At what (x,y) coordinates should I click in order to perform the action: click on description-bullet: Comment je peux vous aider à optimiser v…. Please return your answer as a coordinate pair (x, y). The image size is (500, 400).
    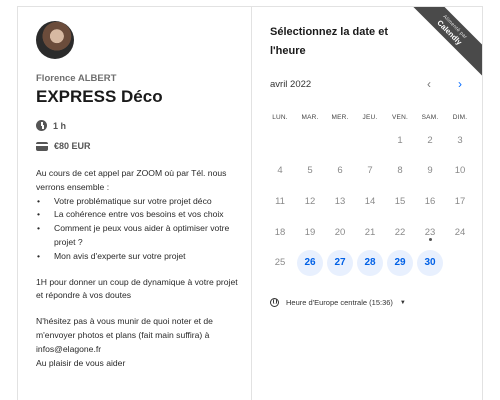
    Looking at the image, I should click on (140, 236).